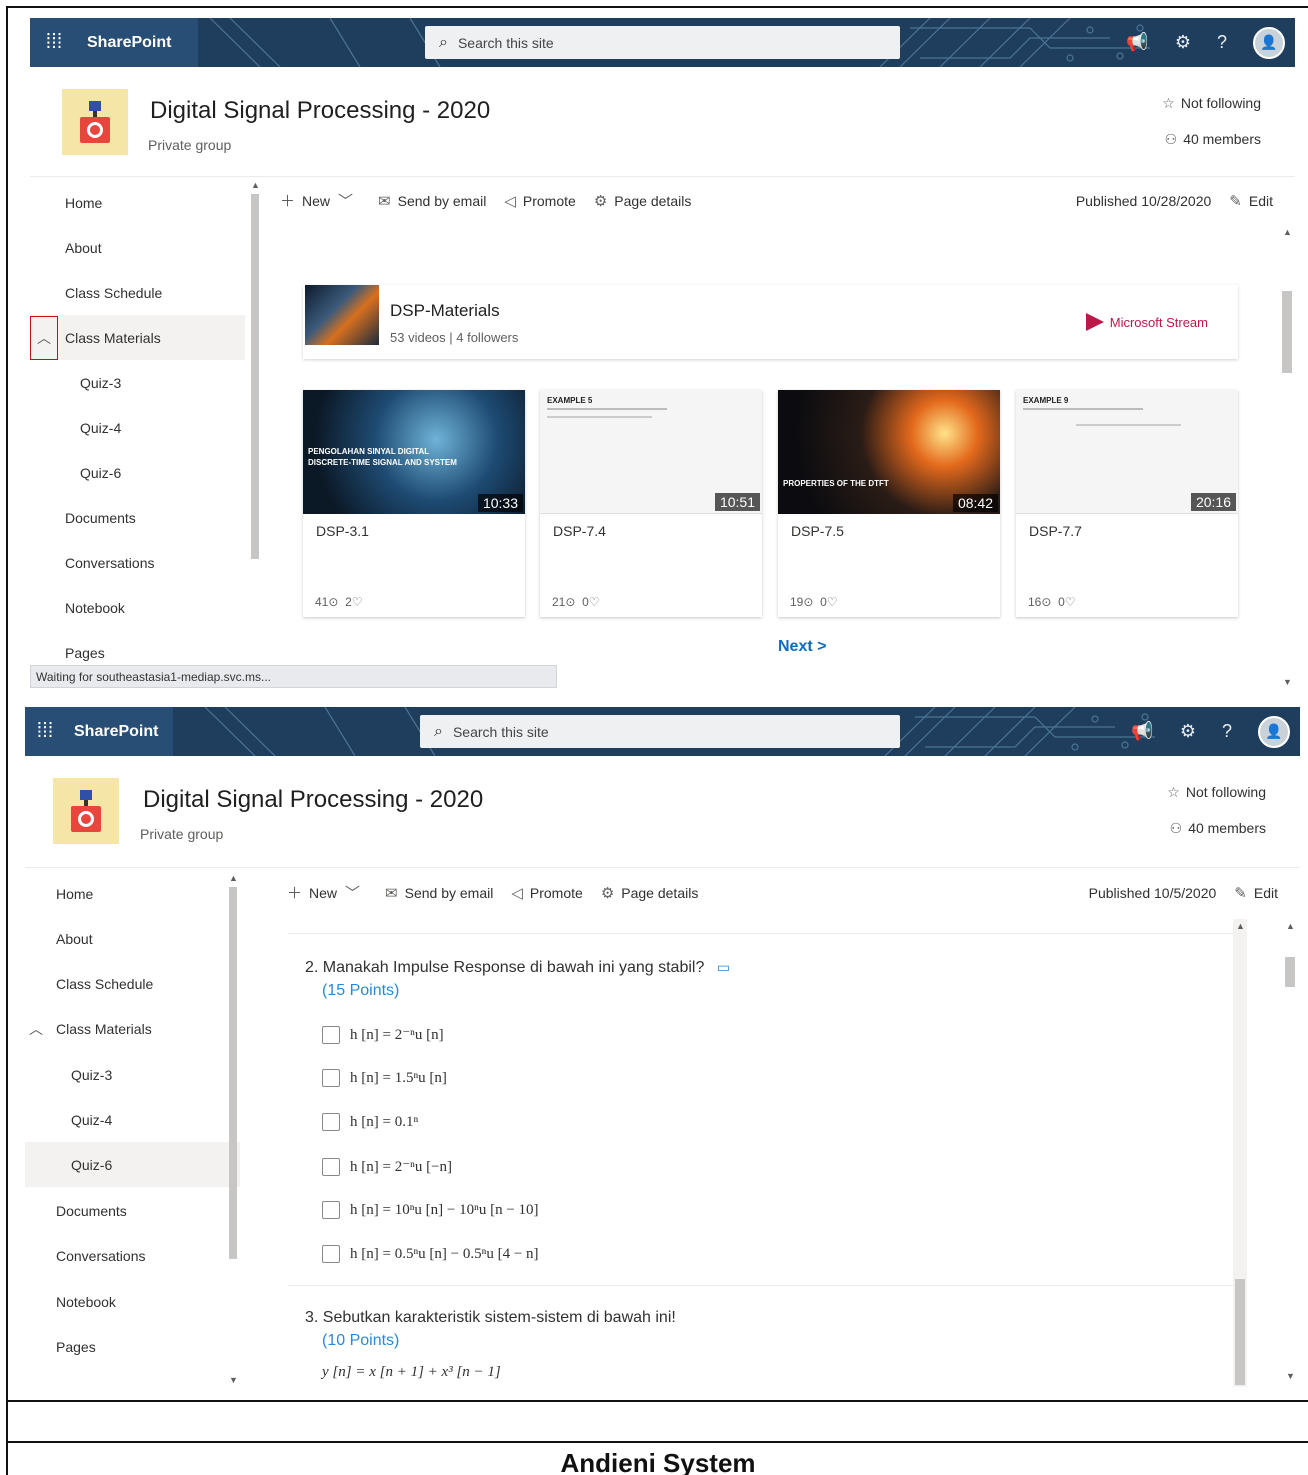 This screenshot has width=1308, height=1475. Describe the element at coordinates (370, 1122) in the screenshot. I see `answer-option: h [n] = 0.1ⁿ` at that location.